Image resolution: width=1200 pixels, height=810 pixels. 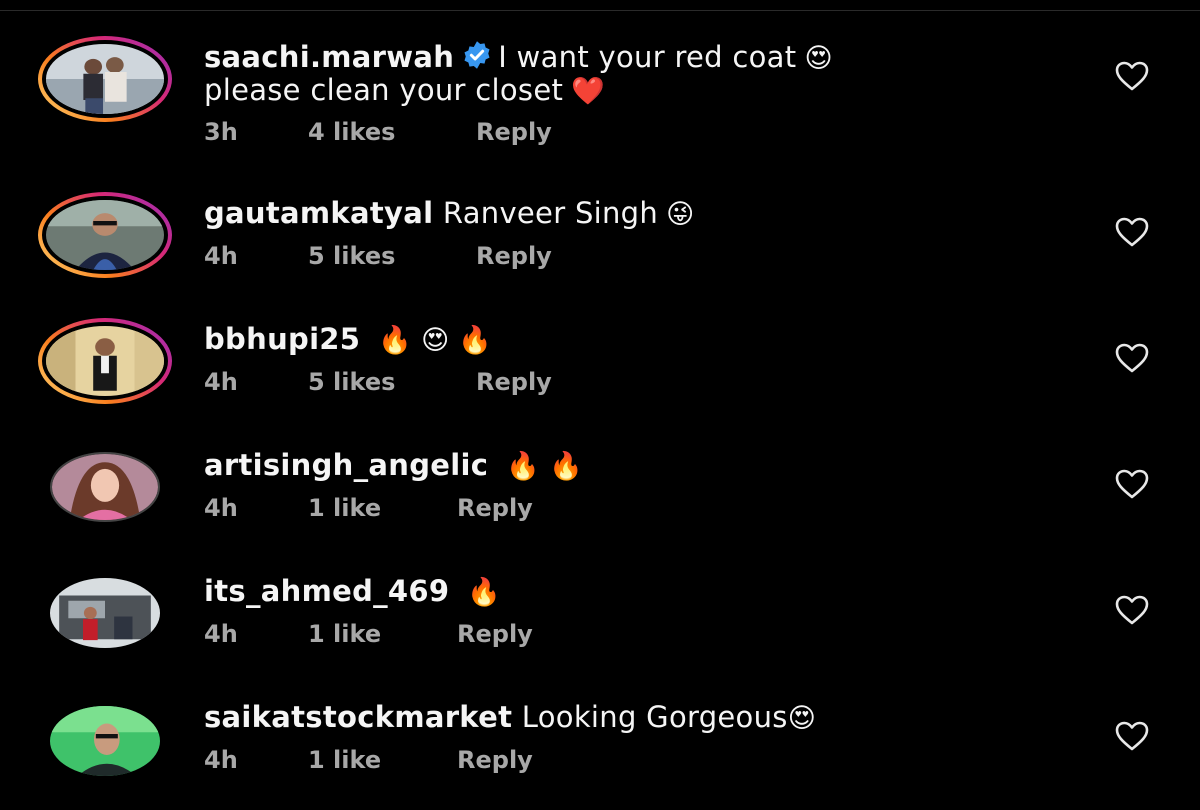 What do you see at coordinates (484, 592) in the screenshot?
I see `emoji: 🔥` at bounding box center [484, 592].